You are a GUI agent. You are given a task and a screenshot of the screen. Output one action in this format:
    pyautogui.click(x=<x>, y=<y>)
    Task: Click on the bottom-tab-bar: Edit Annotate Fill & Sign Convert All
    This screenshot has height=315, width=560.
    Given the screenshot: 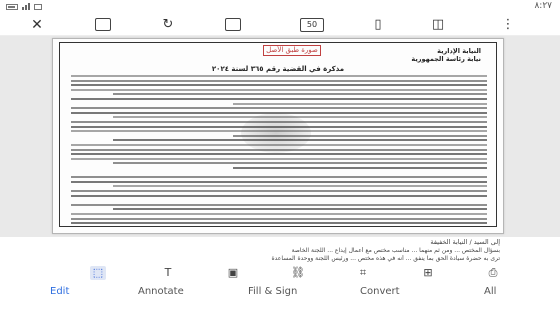 What is the action you would take?
    pyautogui.click(x=280, y=299)
    